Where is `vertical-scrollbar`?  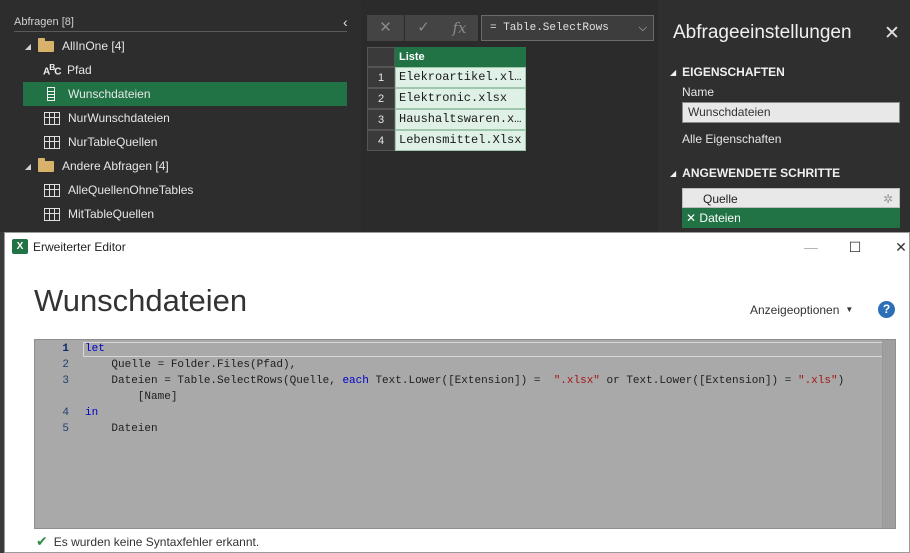 vertical-scrollbar is located at coordinates (888, 434).